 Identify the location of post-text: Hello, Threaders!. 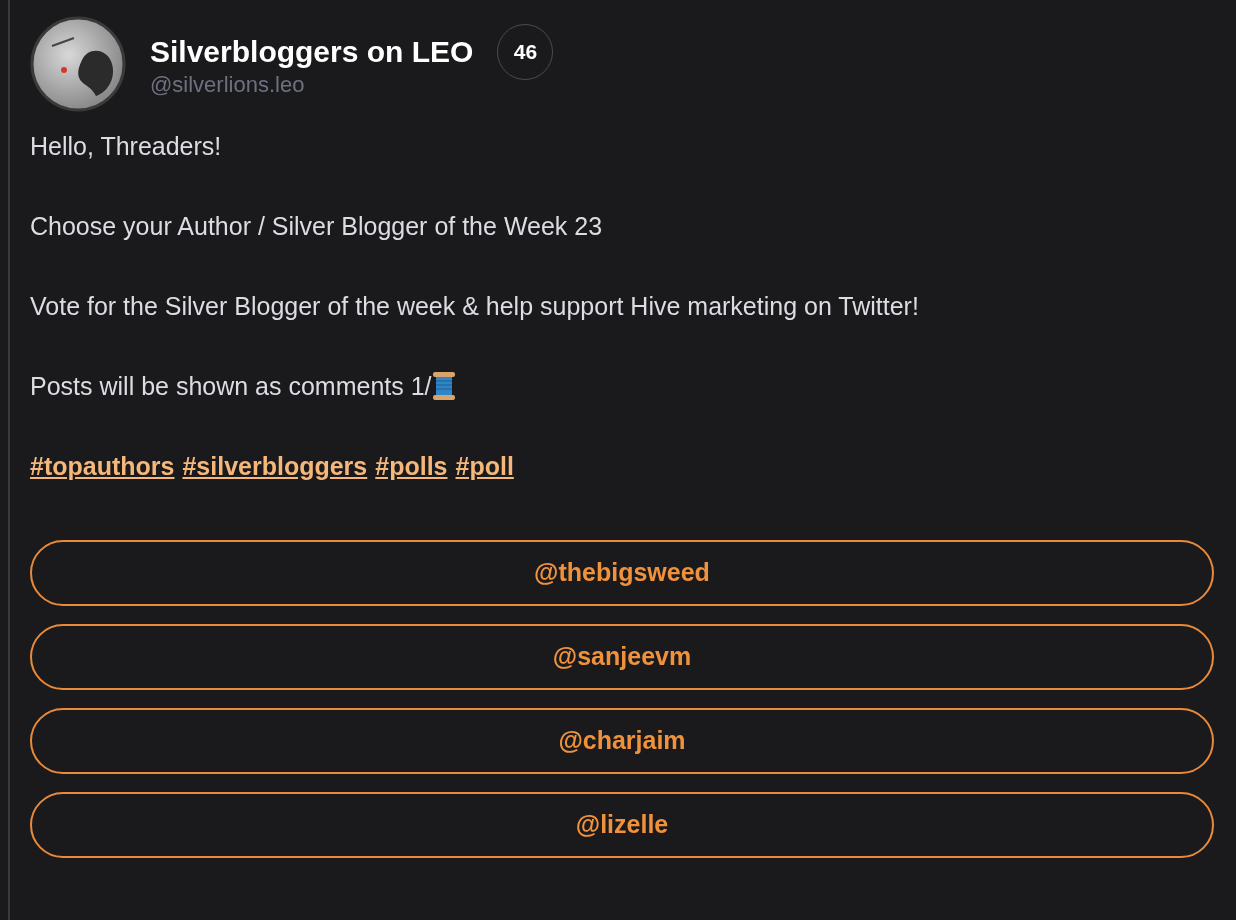
(126, 146).